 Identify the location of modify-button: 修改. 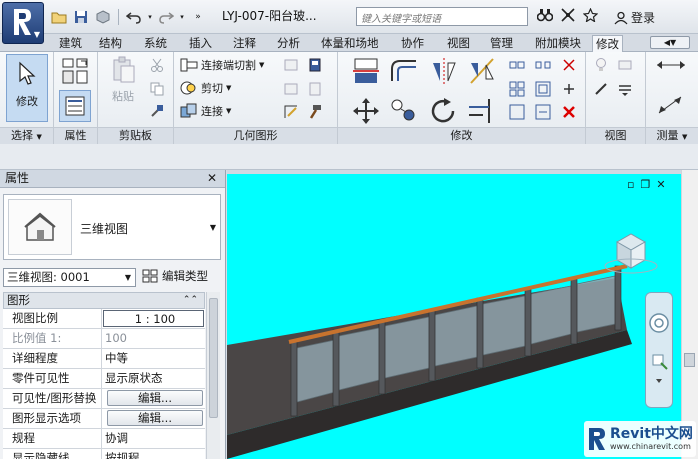
(27, 88).